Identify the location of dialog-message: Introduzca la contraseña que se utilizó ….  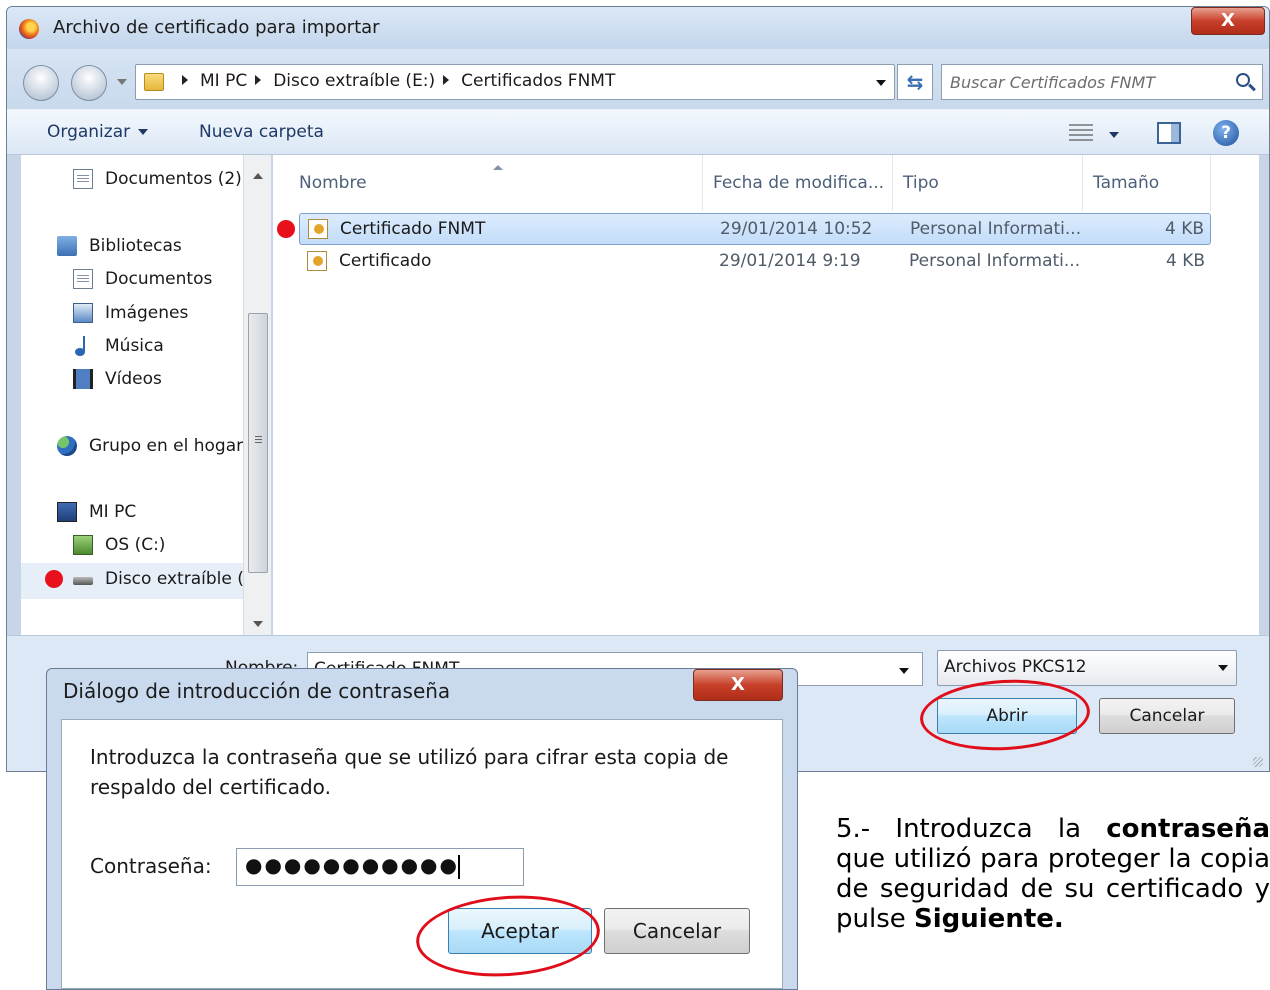
(409, 772).